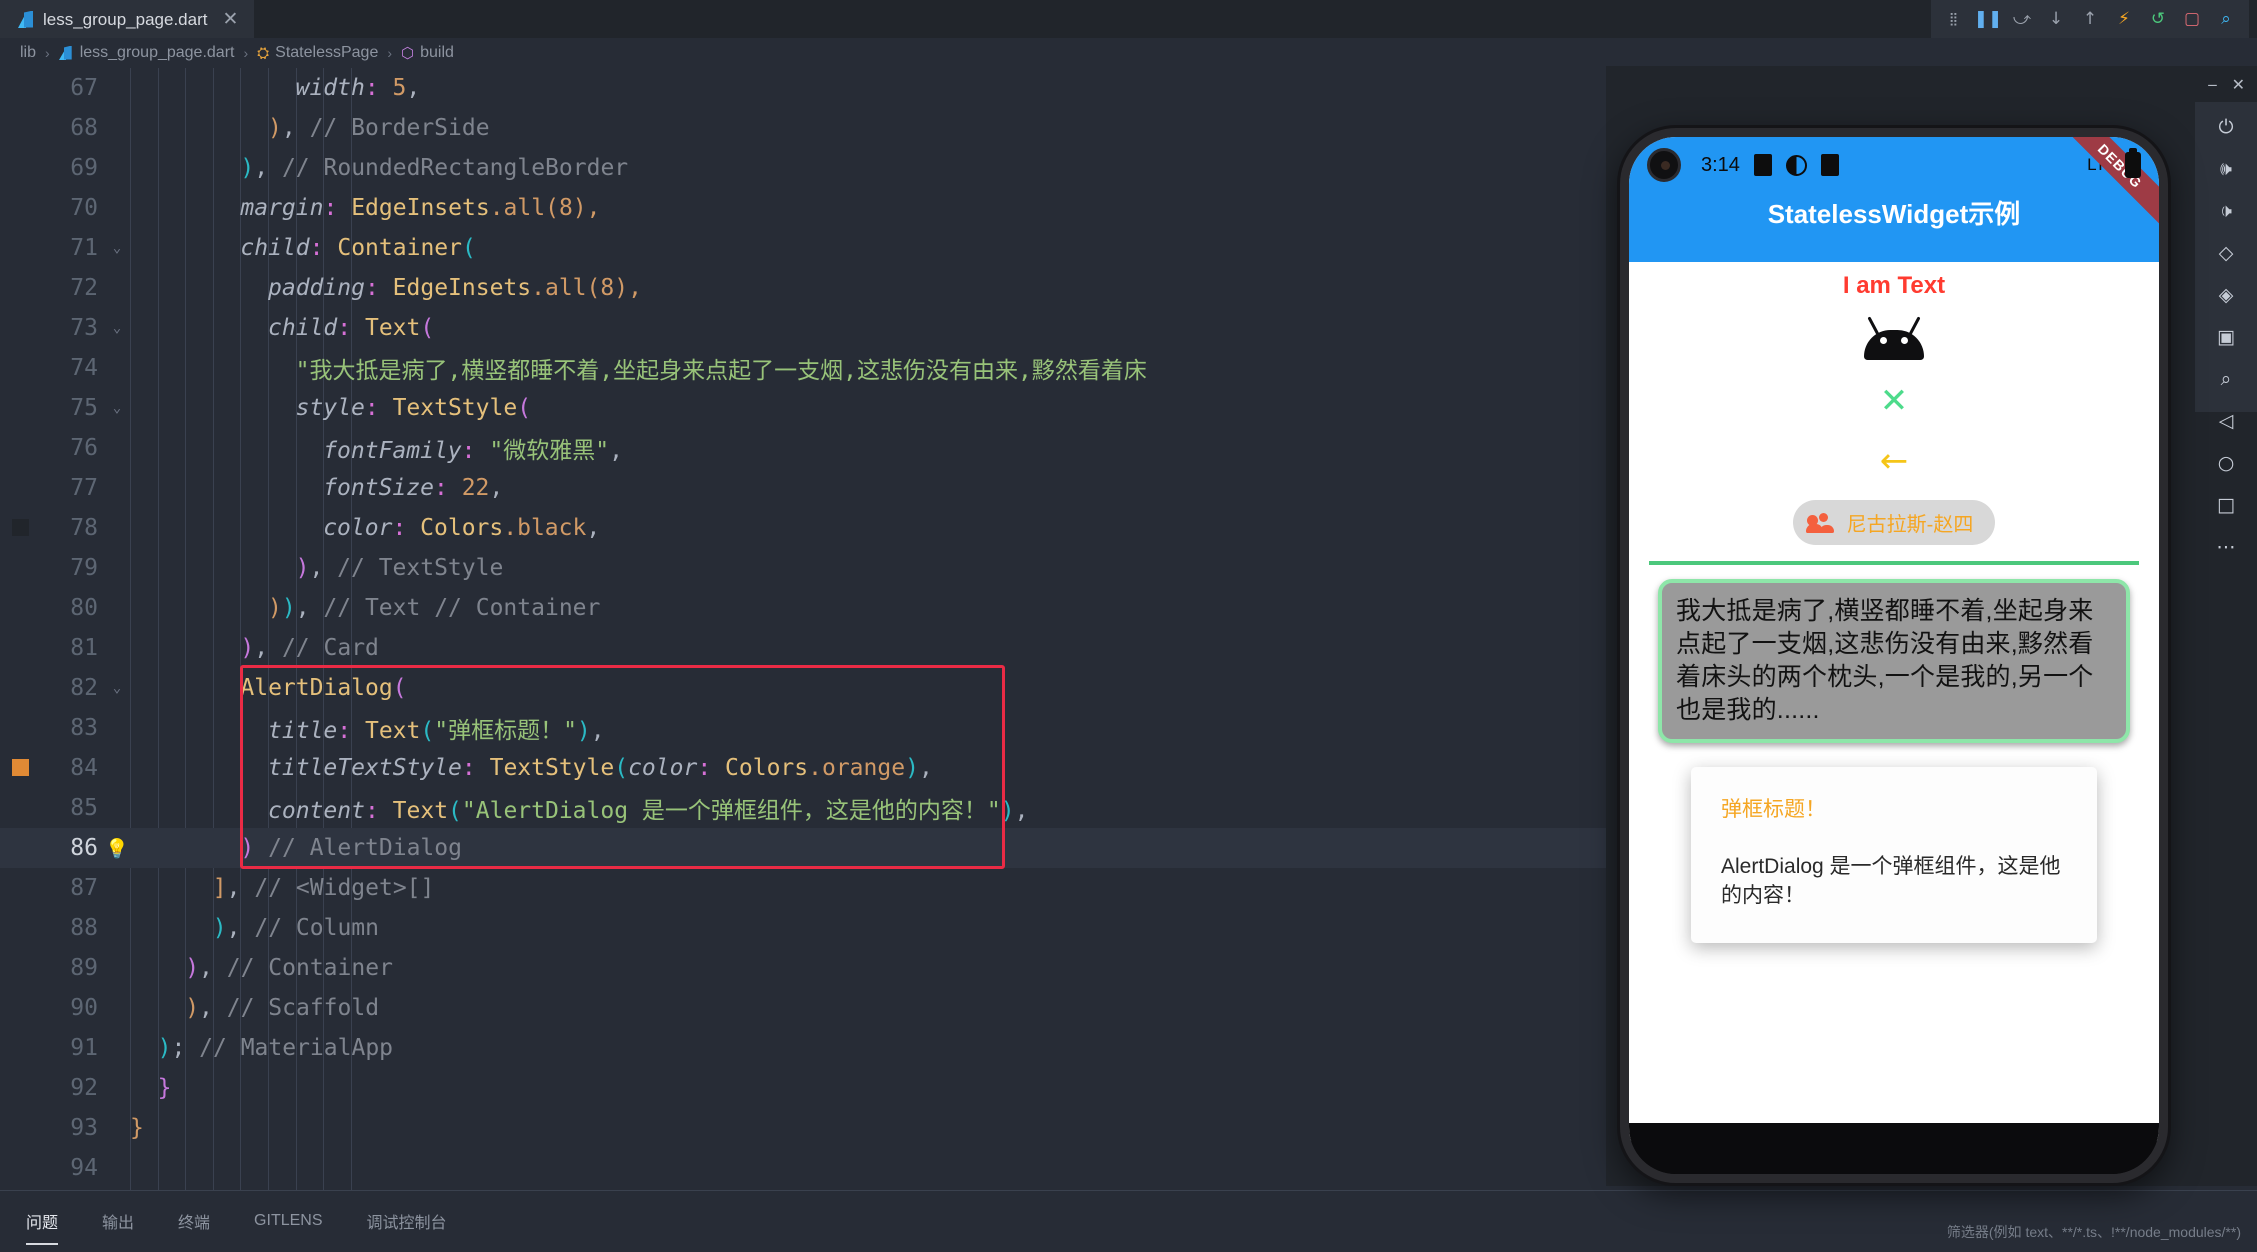  I want to click on line-number: 82, so click(84, 688).